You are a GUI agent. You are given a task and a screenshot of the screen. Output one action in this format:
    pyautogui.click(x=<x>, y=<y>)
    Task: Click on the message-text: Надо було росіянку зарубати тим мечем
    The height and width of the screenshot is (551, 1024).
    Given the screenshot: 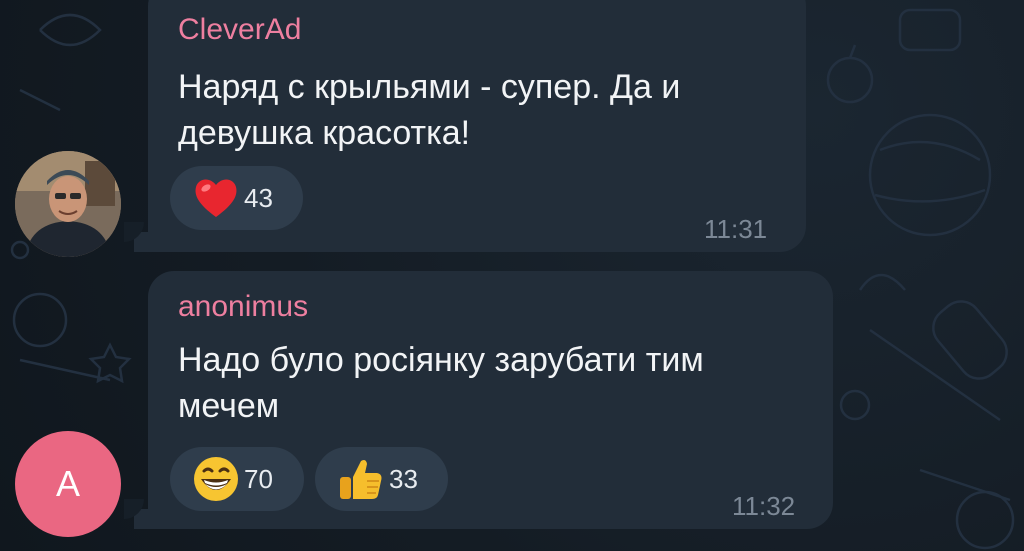 What is the action you would take?
    pyautogui.click(x=441, y=383)
    